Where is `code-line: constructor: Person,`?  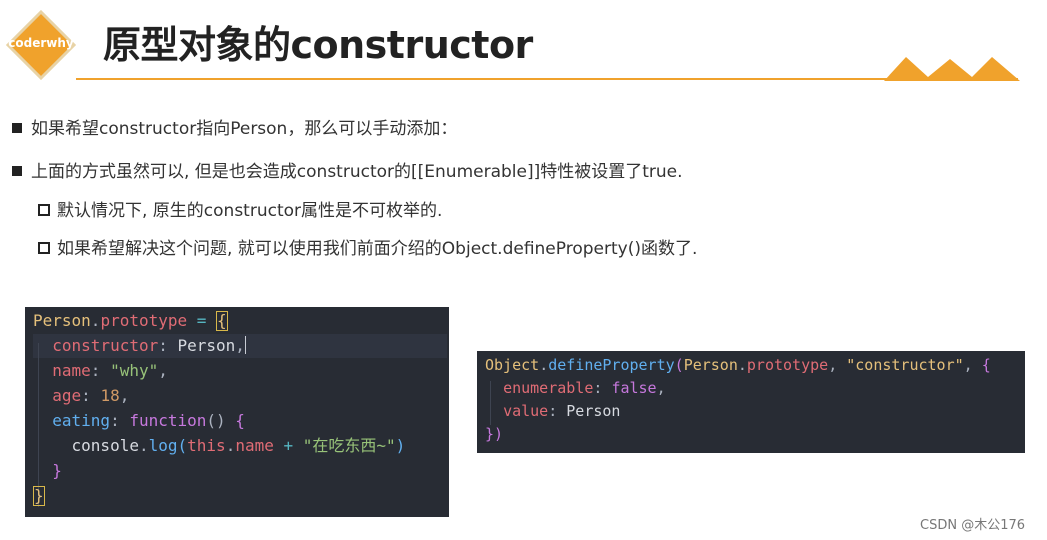
code-line: constructor: Person, is located at coordinates (149, 345).